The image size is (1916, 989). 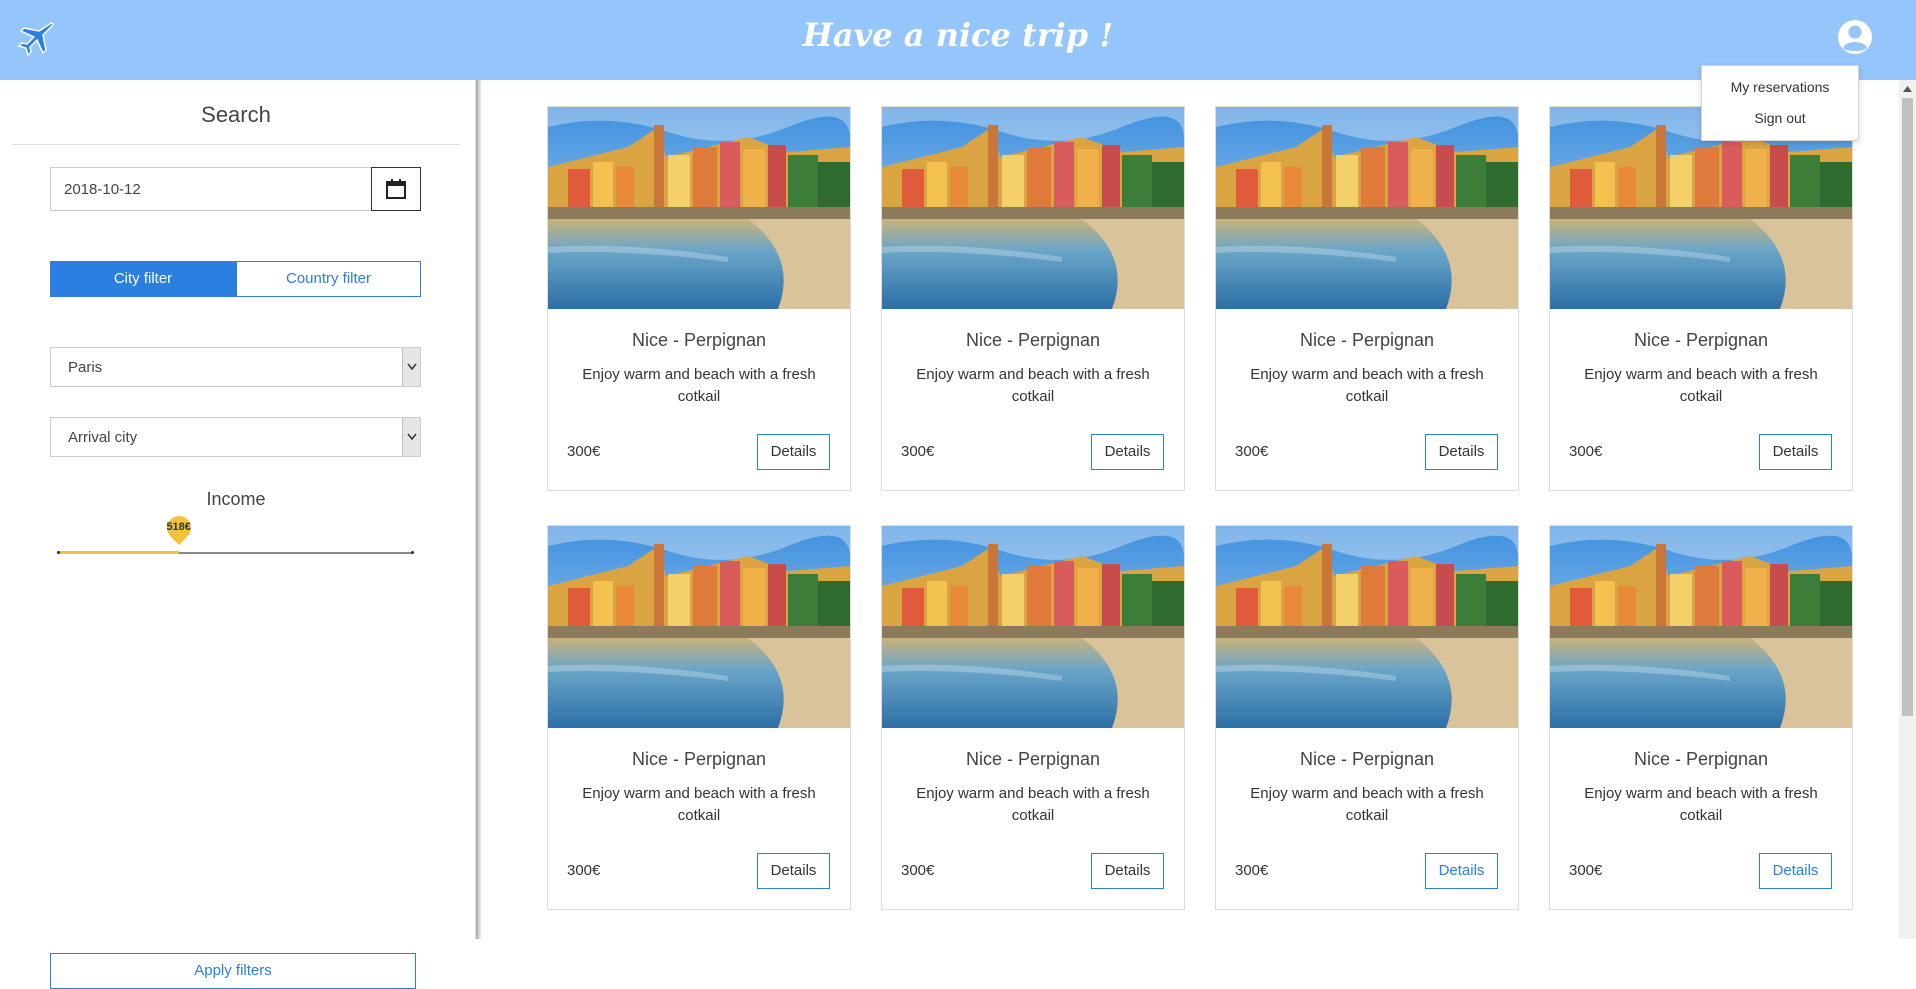 I want to click on calendar-icon, so click(x=396, y=189).